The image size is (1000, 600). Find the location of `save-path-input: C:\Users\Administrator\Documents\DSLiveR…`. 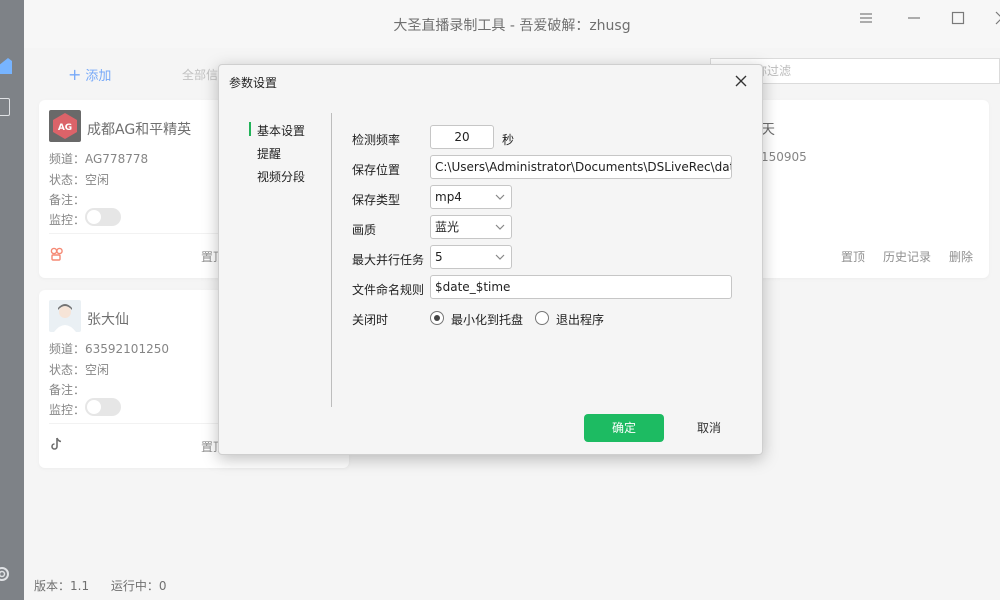

save-path-input: C:\Users\Administrator\Documents\DSLiveR… is located at coordinates (581, 167).